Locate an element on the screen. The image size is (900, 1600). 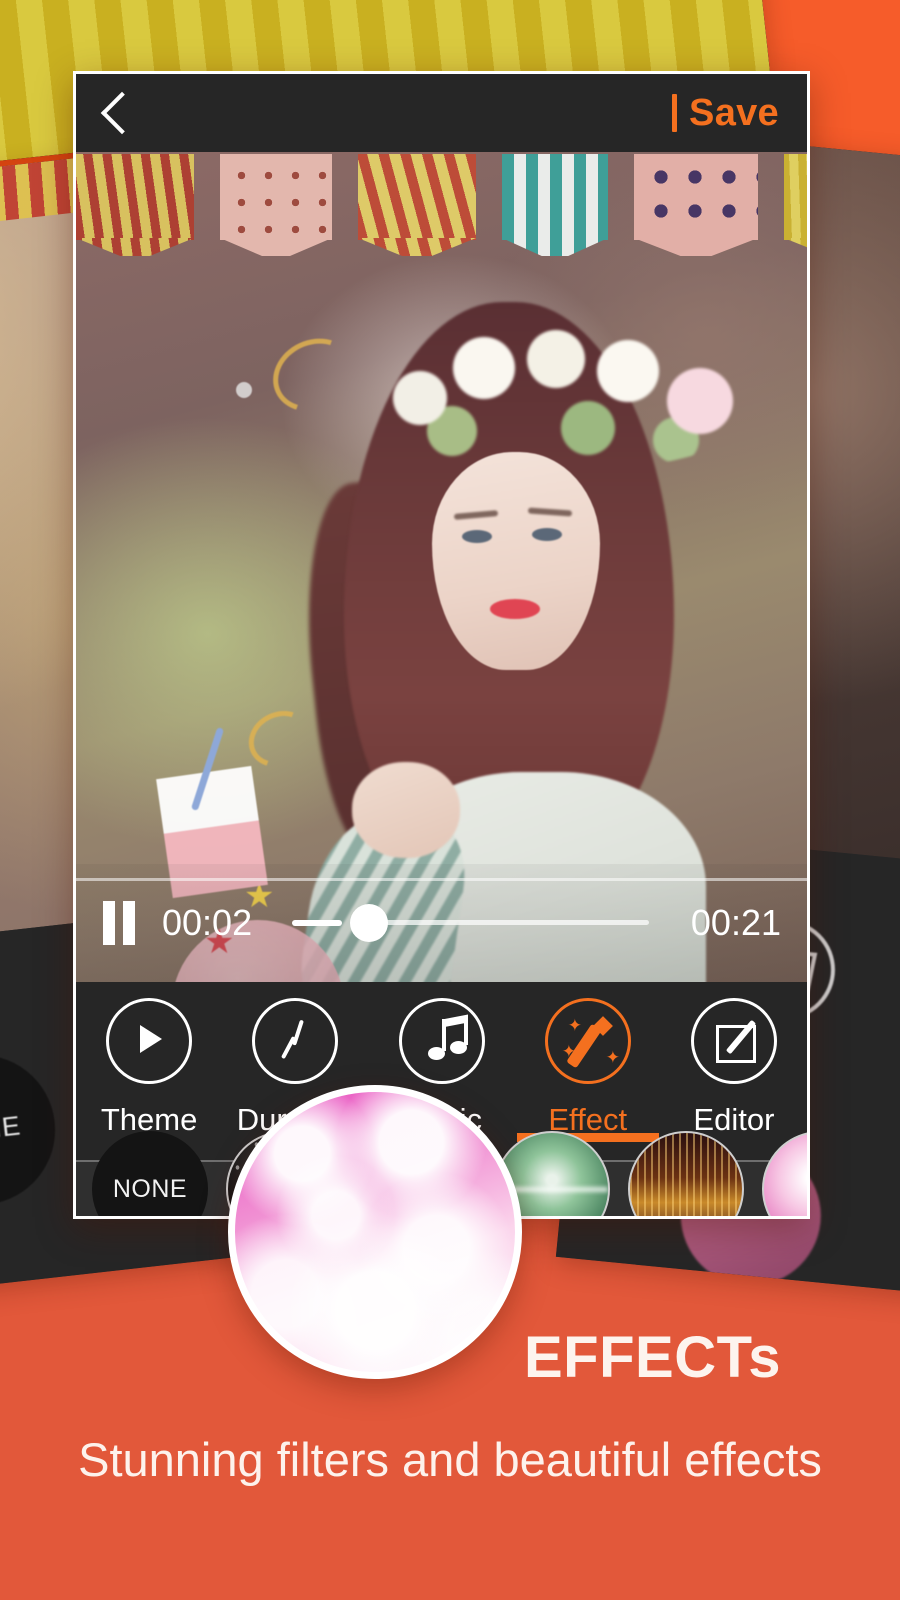
flower-crown is located at coordinates (564, 395).